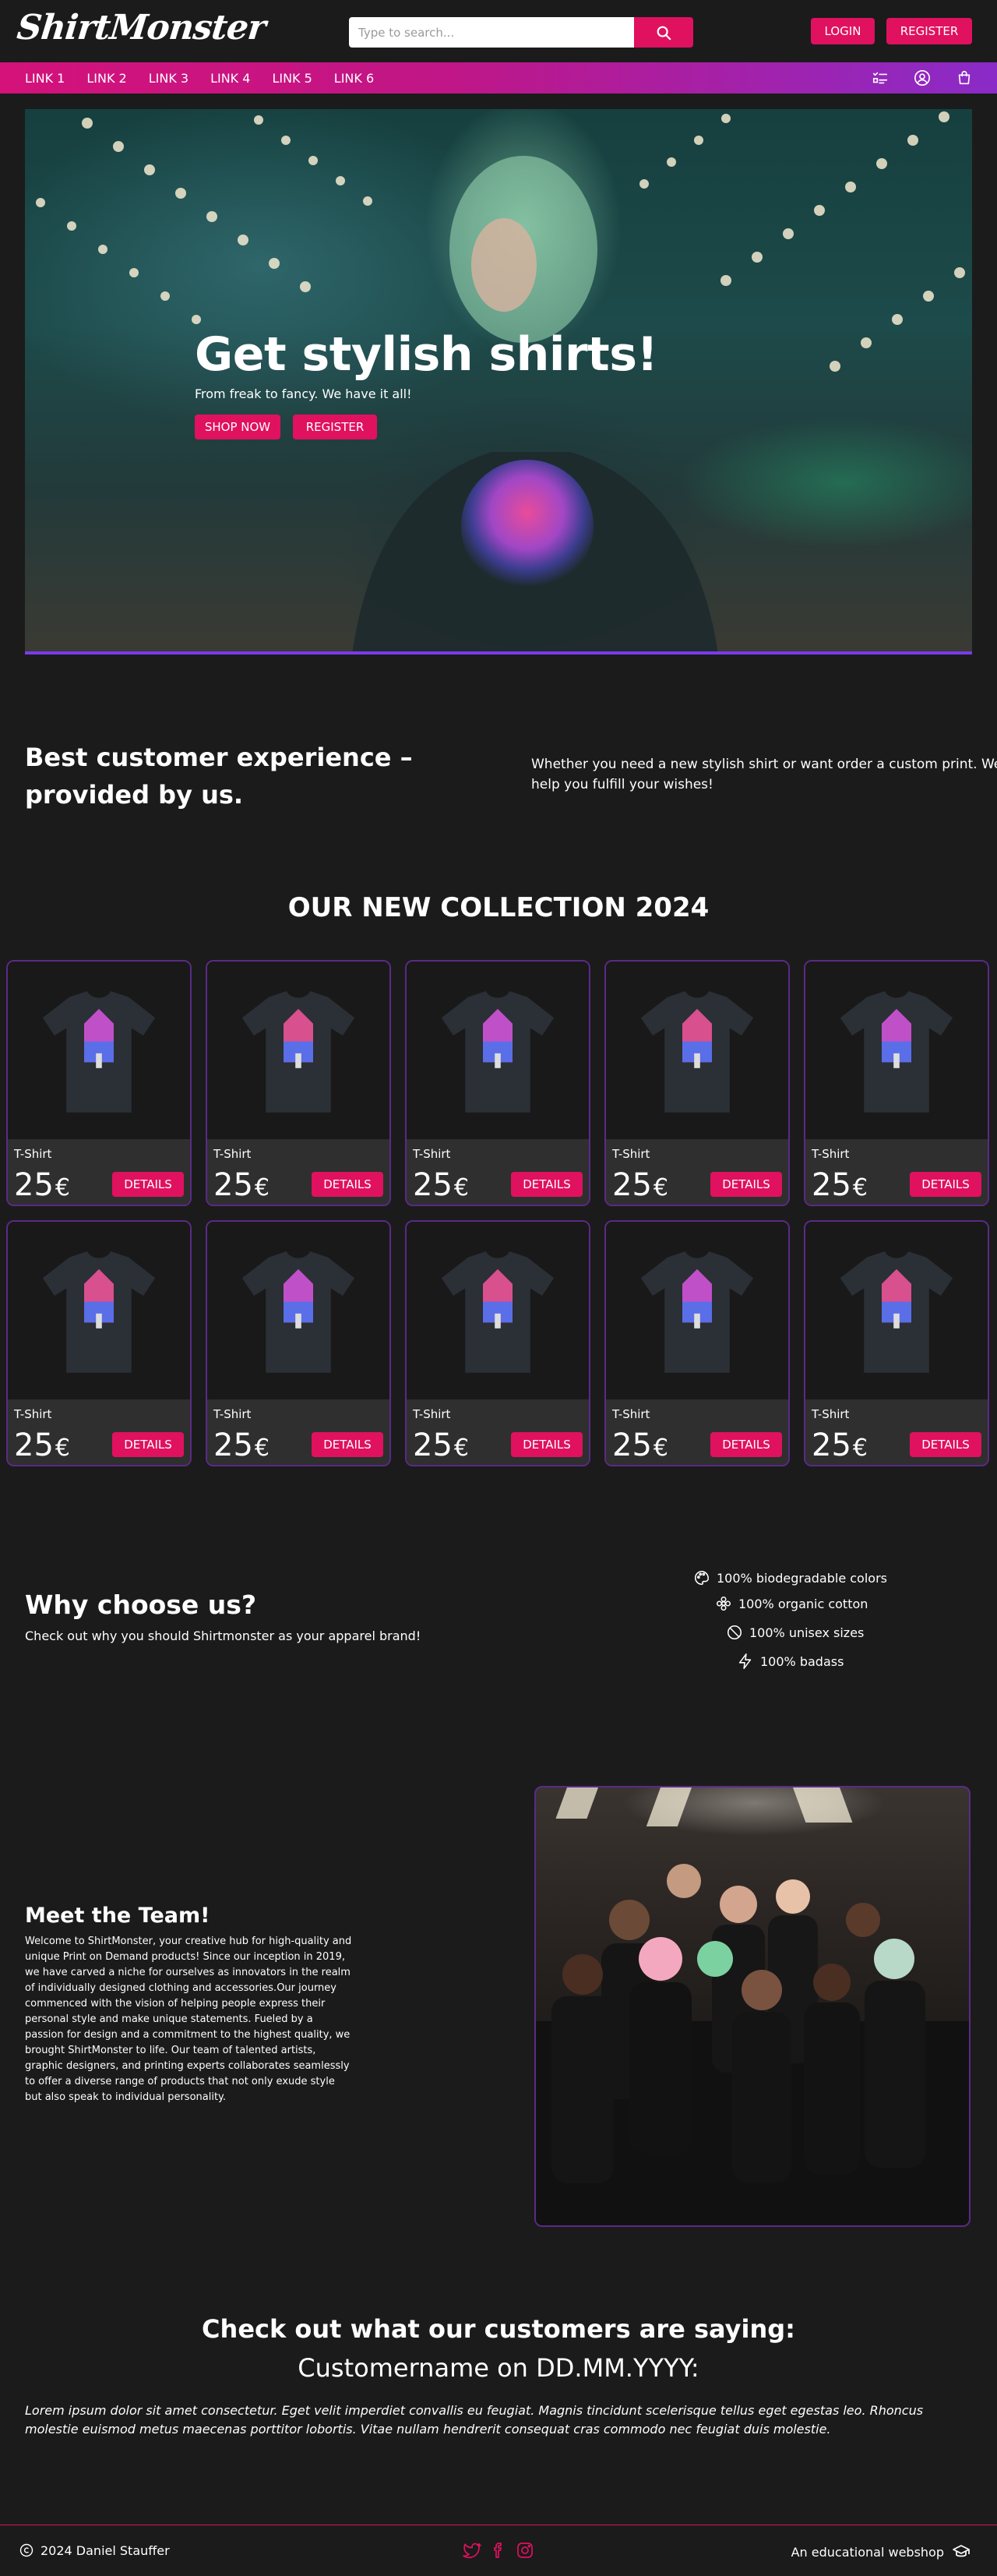 The image size is (997, 2576). I want to click on nav-link-2: LINK 2, so click(106, 78).